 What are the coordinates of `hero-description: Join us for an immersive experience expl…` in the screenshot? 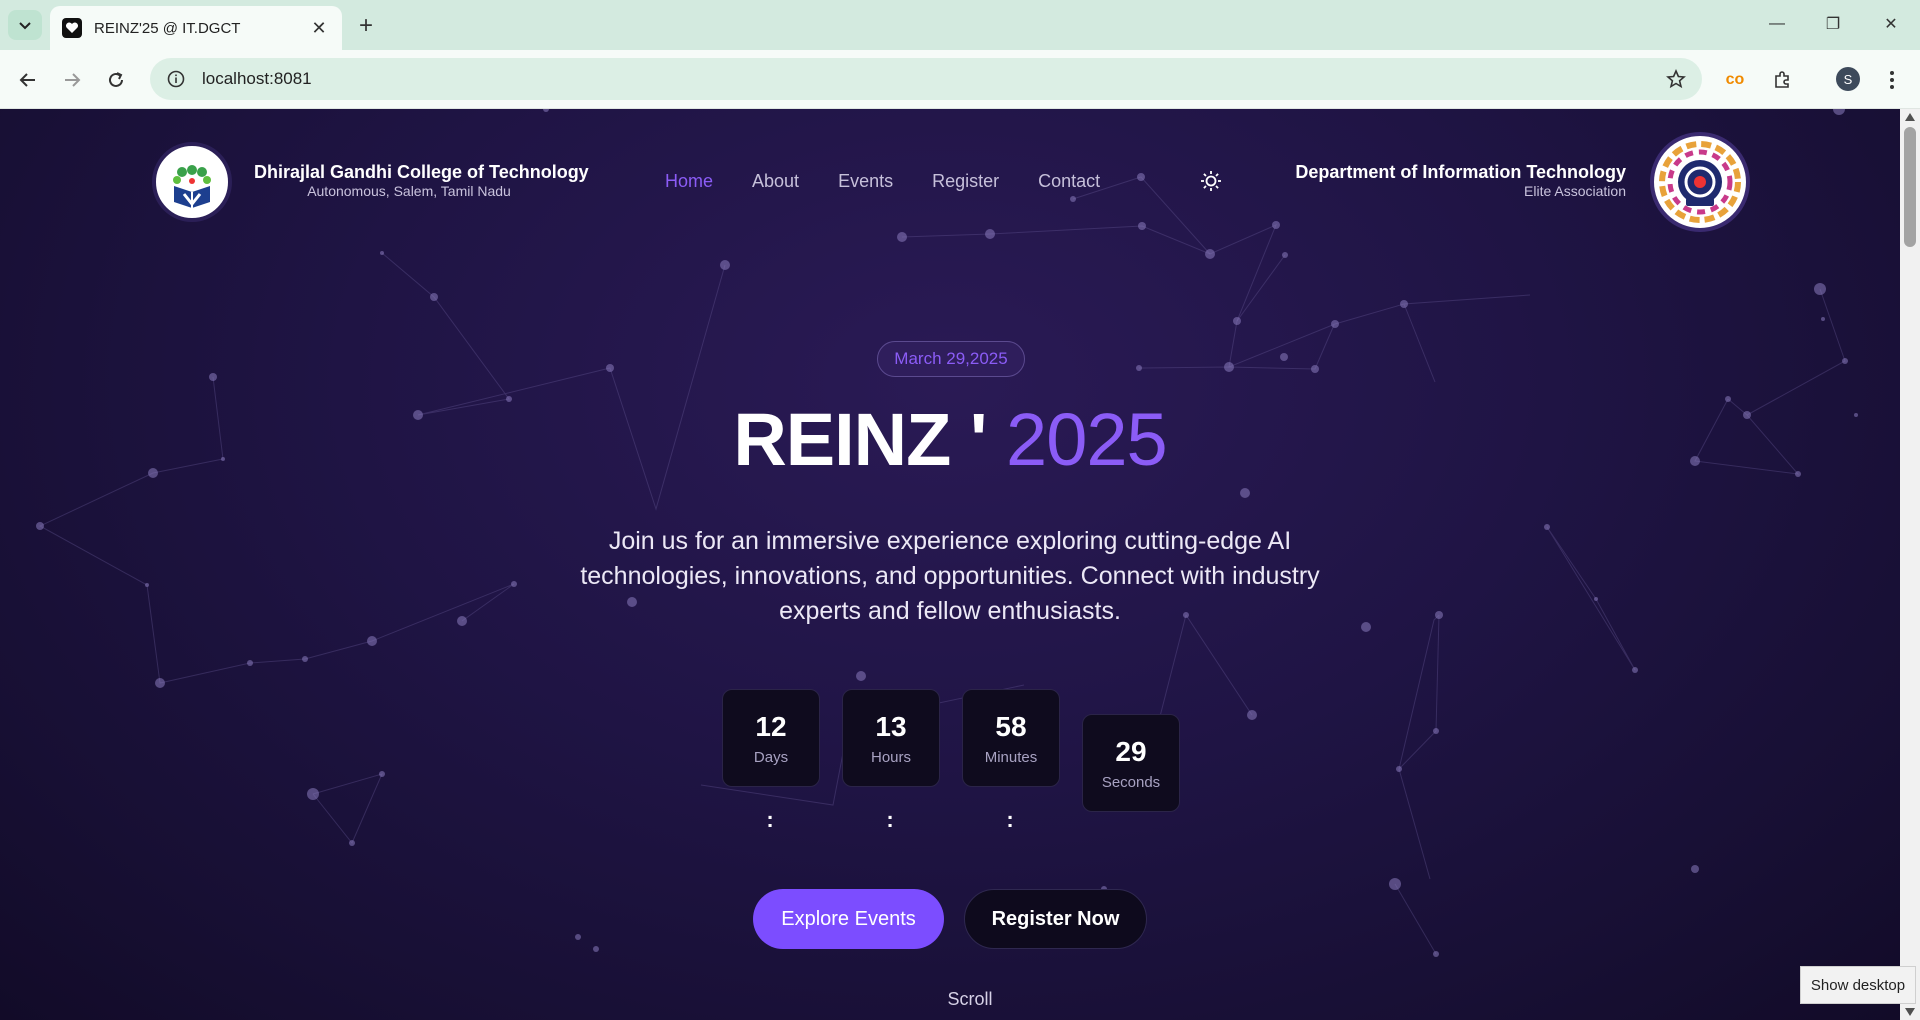 It's located at (950, 576).